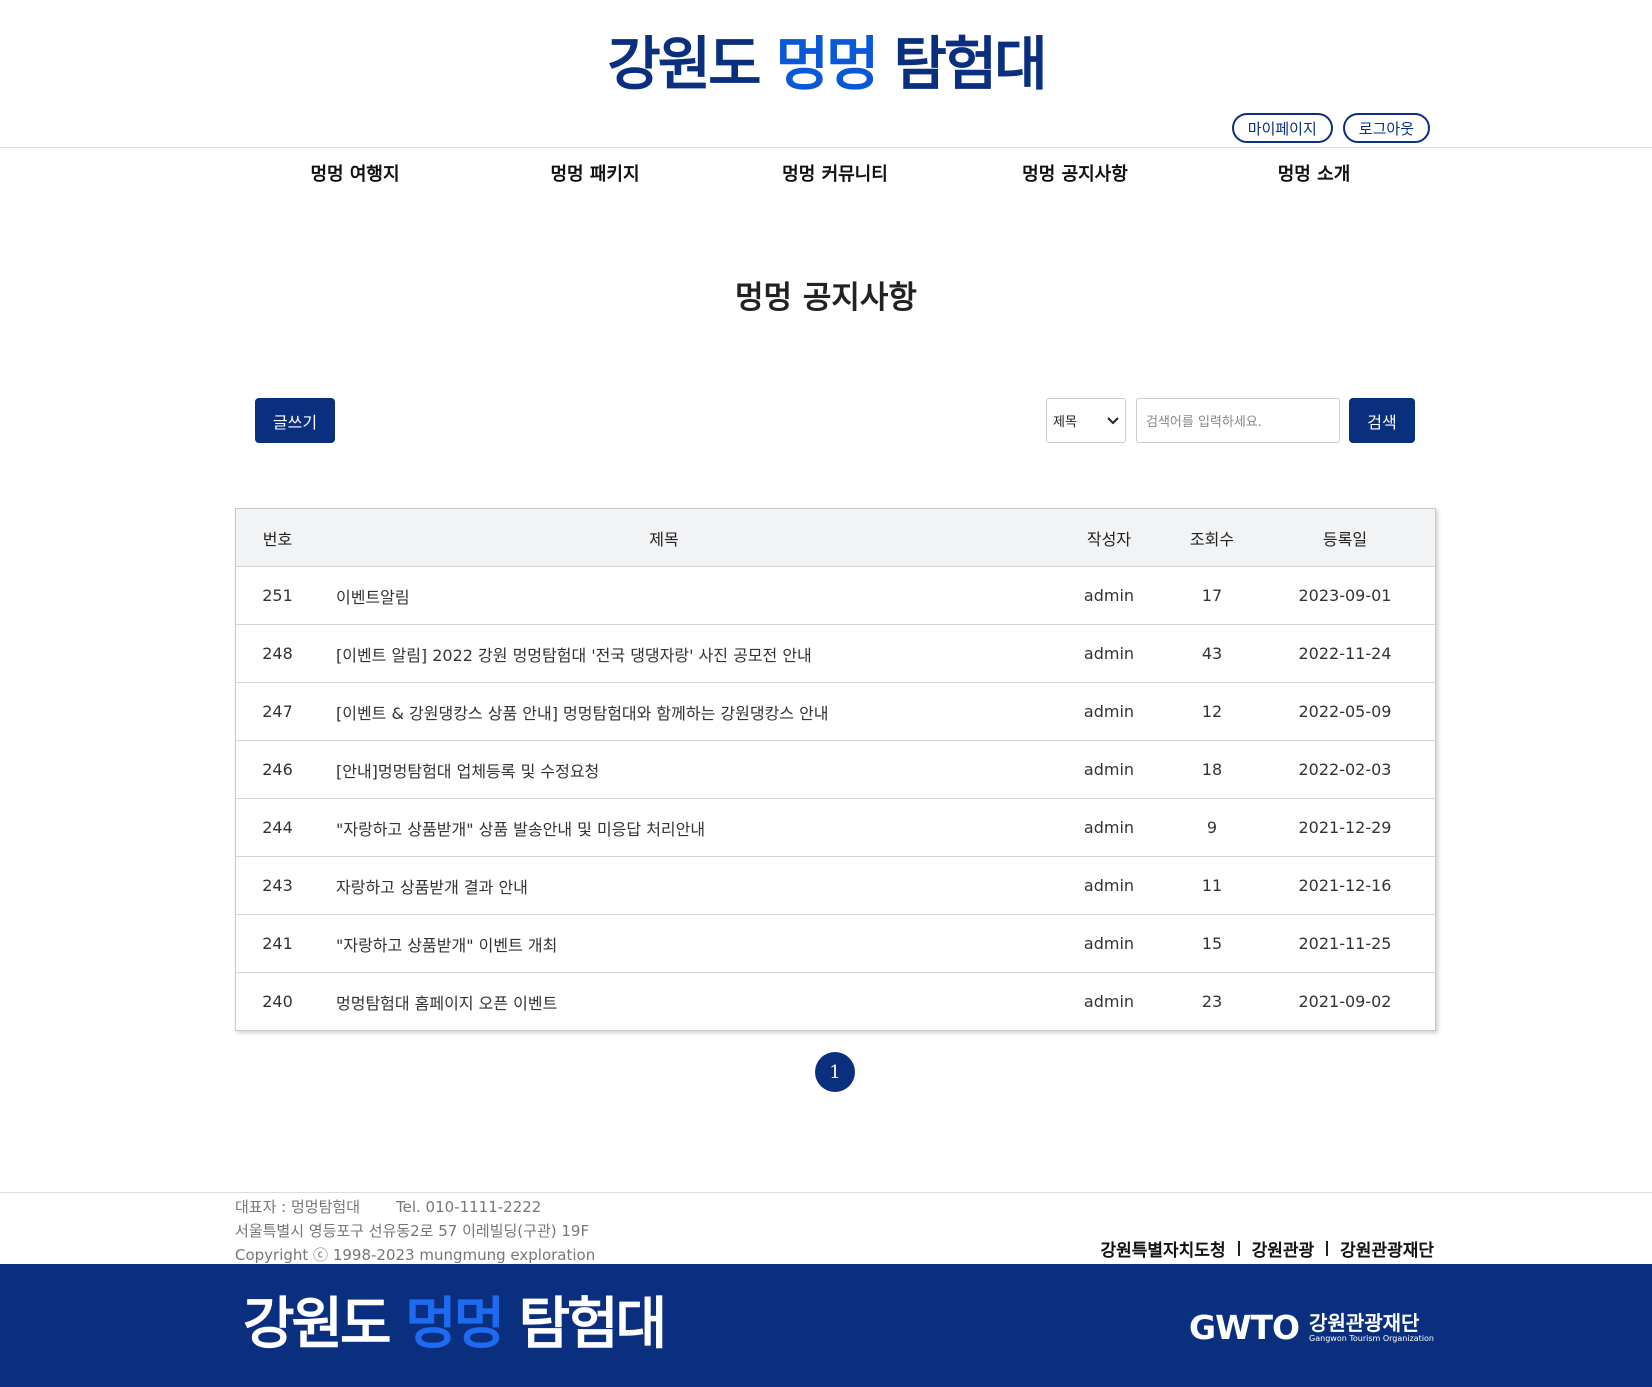  Describe the element at coordinates (1283, 1248) in the screenshot. I see `footer-link-tourism: 강원관광` at that location.